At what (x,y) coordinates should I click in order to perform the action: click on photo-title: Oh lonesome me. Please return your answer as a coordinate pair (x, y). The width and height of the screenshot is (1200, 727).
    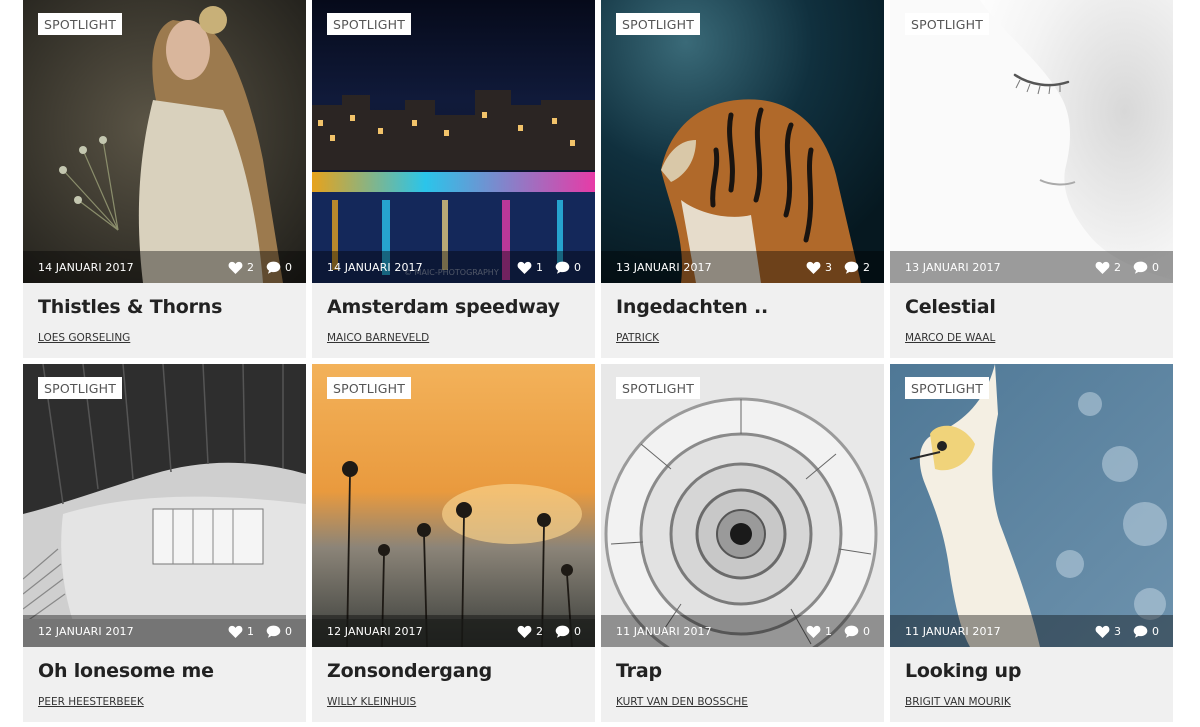
    Looking at the image, I should click on (126, 671).